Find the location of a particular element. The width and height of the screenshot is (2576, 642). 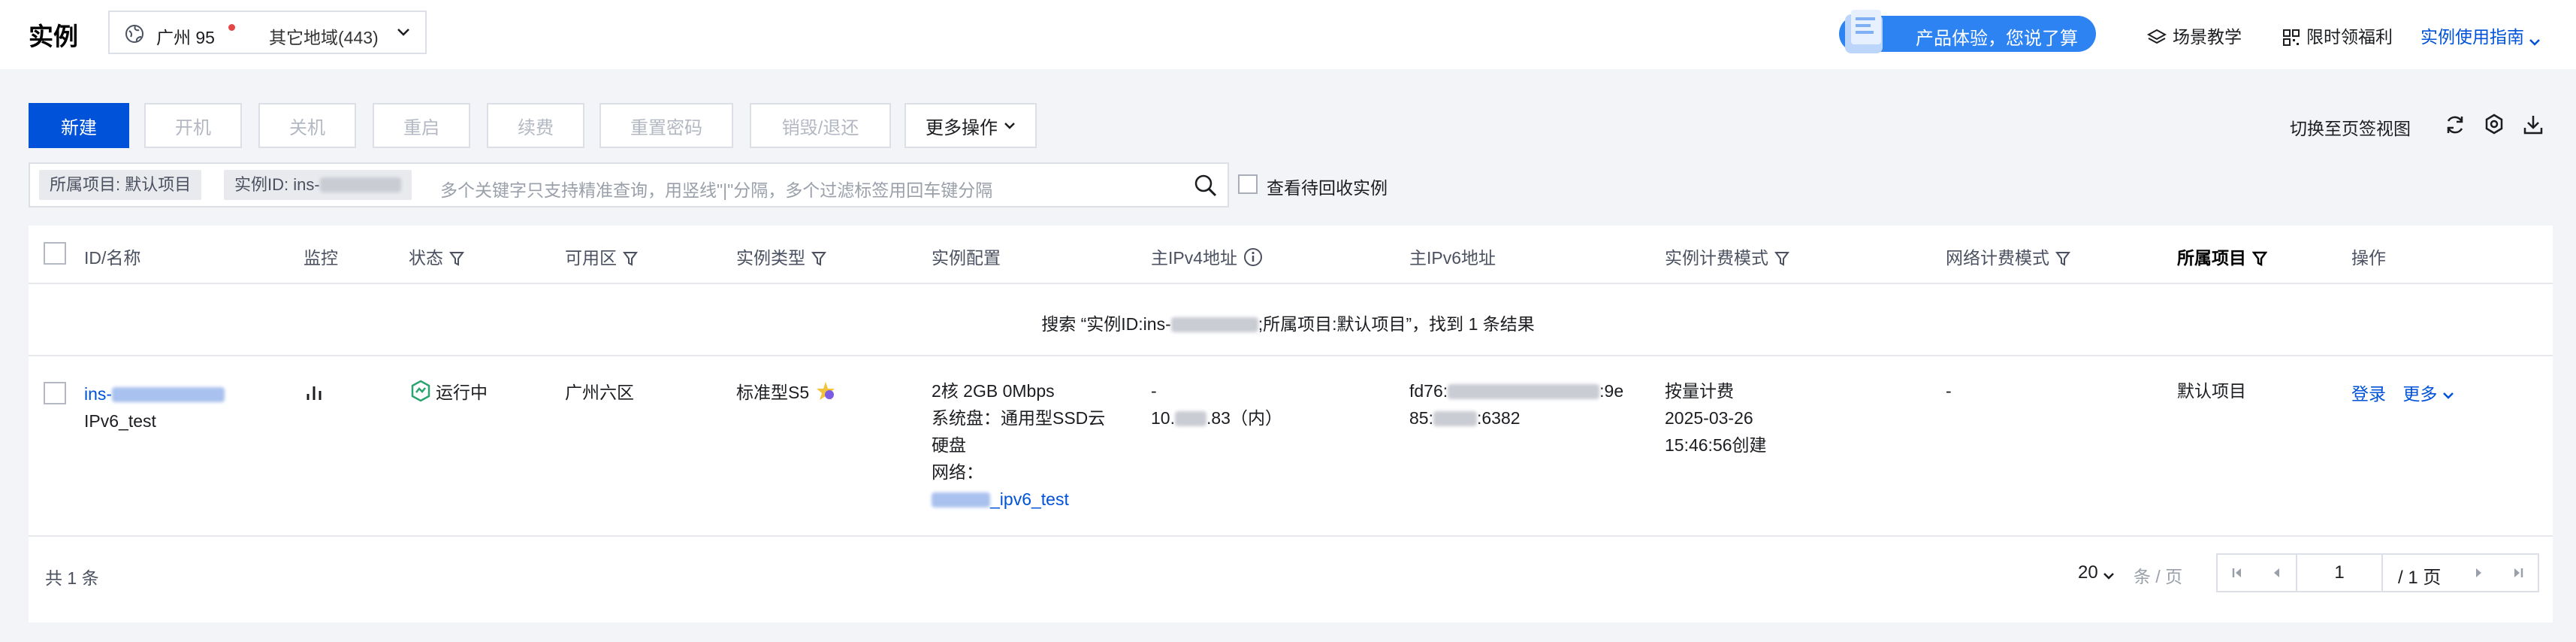

column-header-net-billing: 网络计费模式 is located at coordinates (2008, 256).